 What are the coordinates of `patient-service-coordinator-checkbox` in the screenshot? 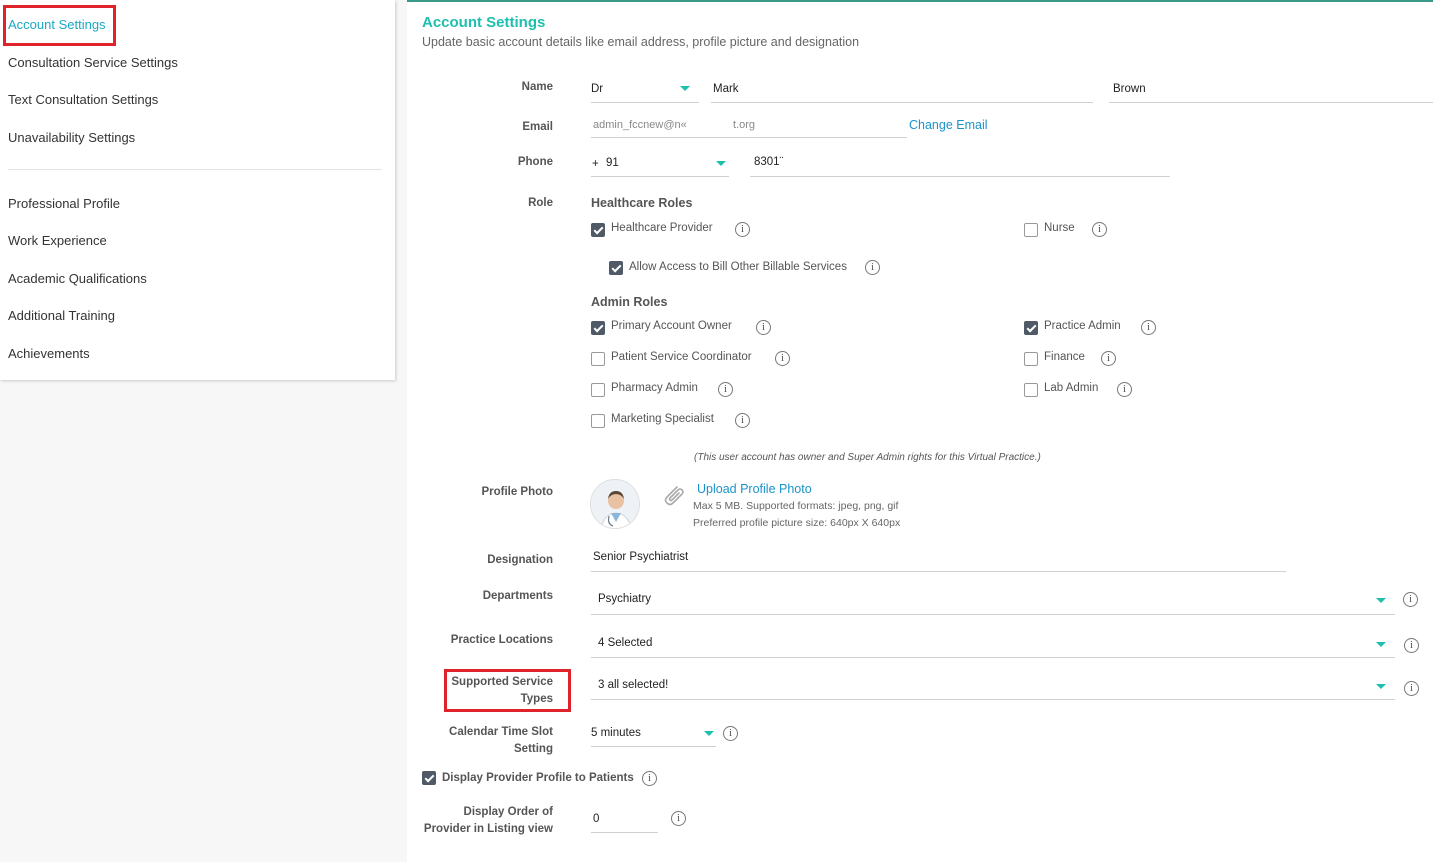 It's located at (598, 359).